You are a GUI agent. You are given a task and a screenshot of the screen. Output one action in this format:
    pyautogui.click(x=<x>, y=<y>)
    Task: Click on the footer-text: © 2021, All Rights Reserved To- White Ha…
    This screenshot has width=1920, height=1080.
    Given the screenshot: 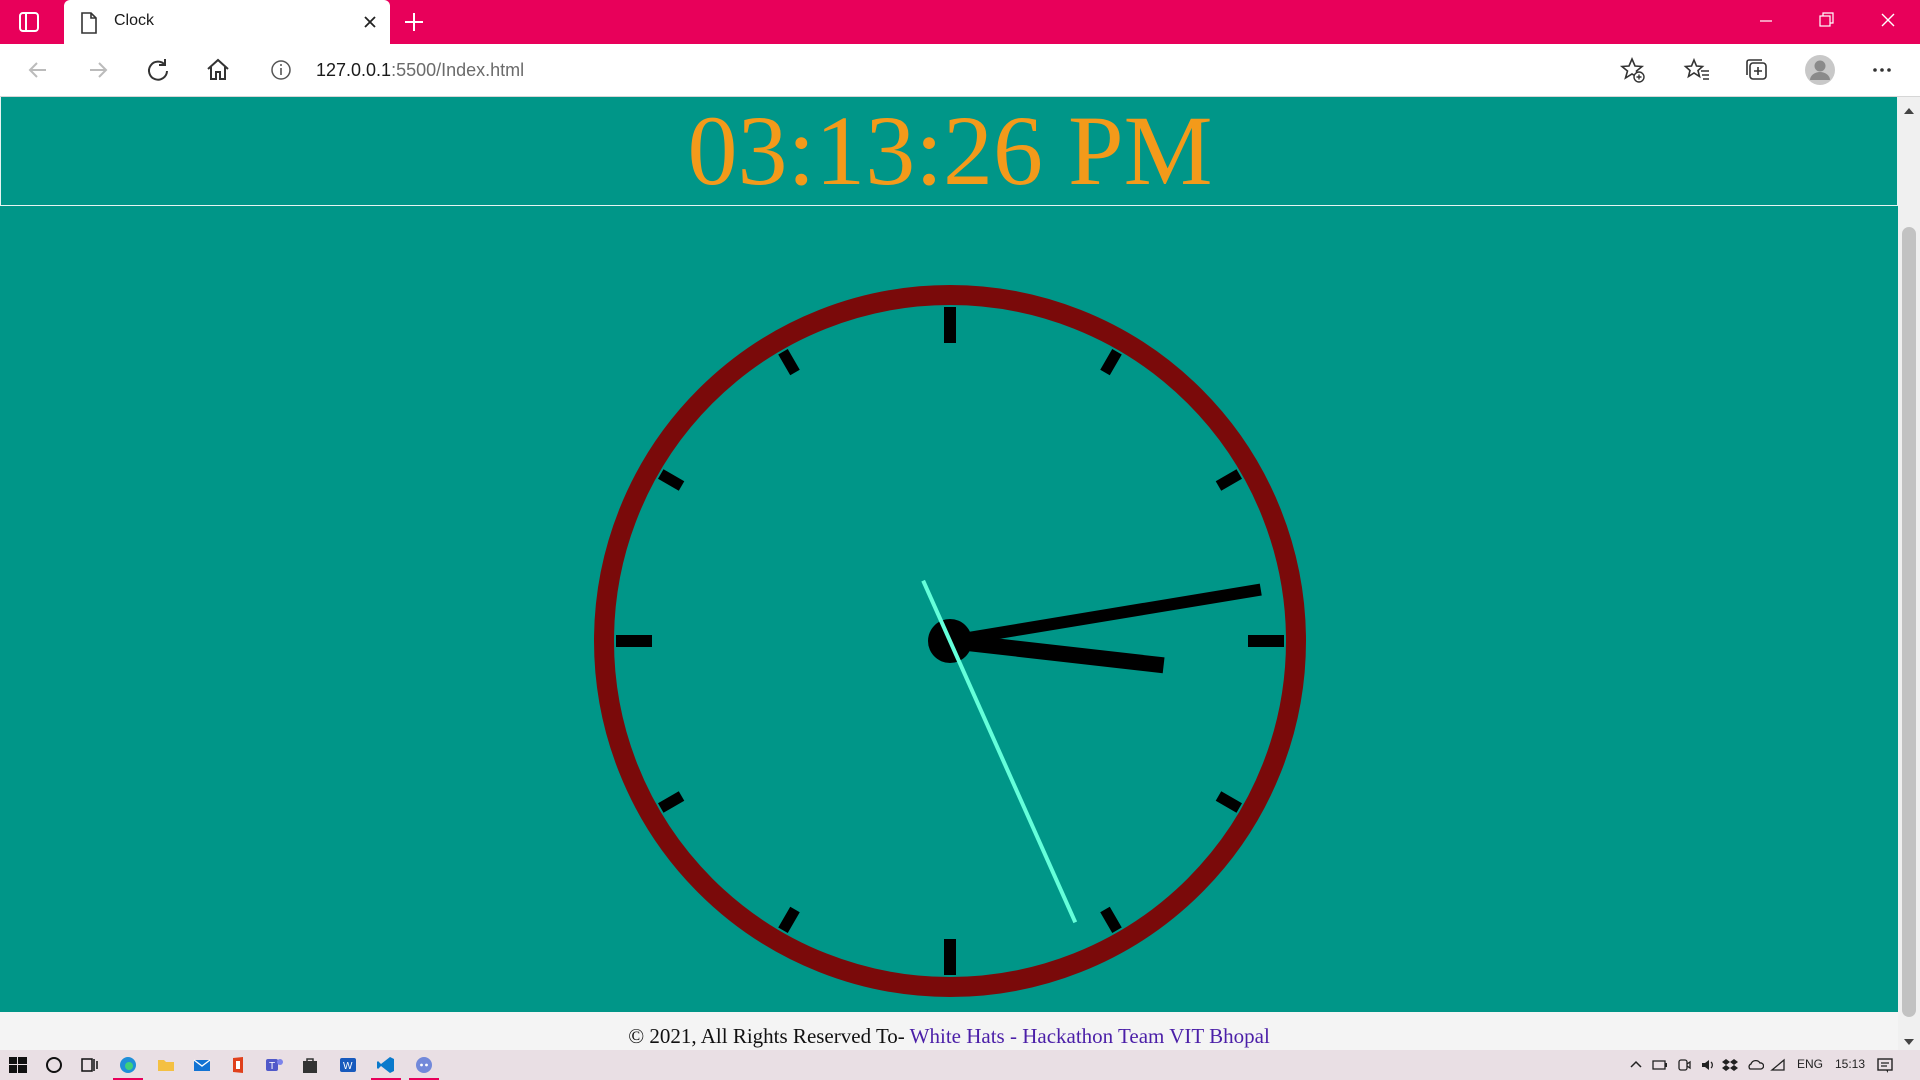 What is the action you would take?
    pyautogui.click(x=949, y=1036)
    